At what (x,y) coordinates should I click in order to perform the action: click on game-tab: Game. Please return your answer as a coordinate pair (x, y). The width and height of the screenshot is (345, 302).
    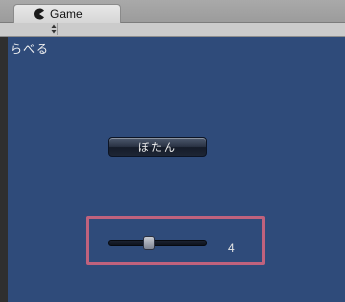
    Looking at the image, I should click on (67, 13).